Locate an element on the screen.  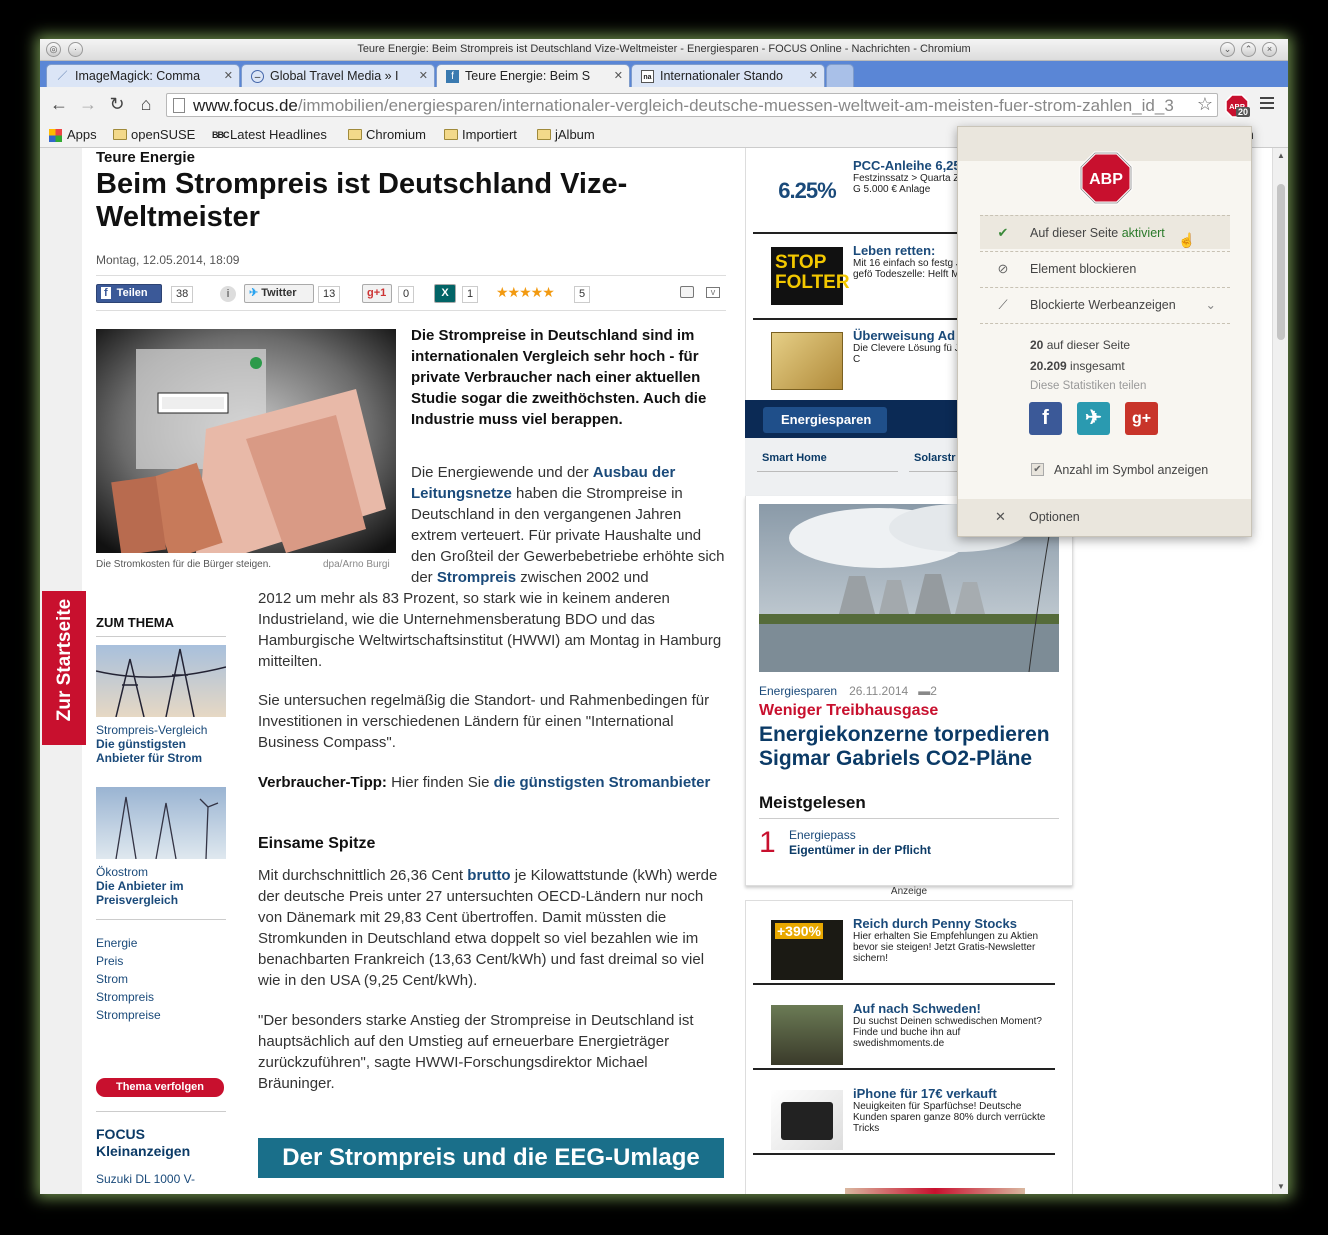
tag-link: Strompreis is located at coordinates (161, 997).